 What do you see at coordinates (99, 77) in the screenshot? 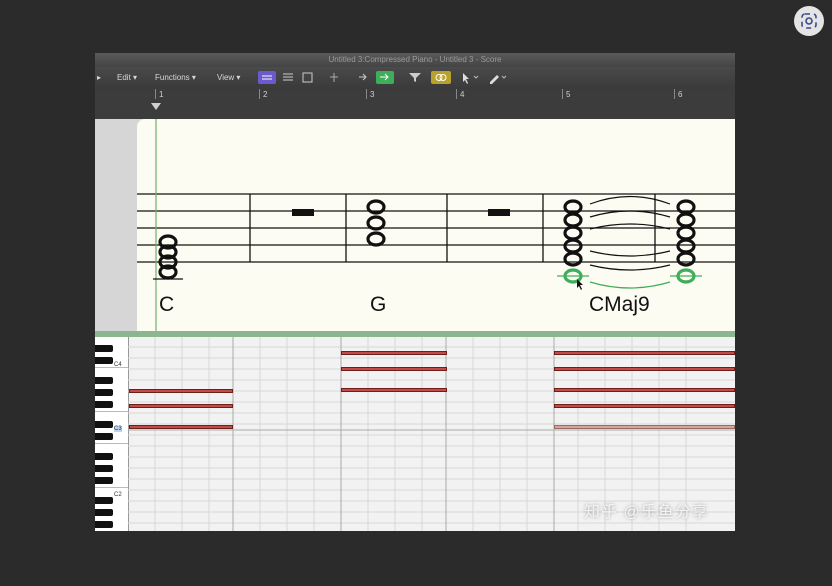
I see `menu-arrow-icon: ▸` at bounding box center [99, 77].